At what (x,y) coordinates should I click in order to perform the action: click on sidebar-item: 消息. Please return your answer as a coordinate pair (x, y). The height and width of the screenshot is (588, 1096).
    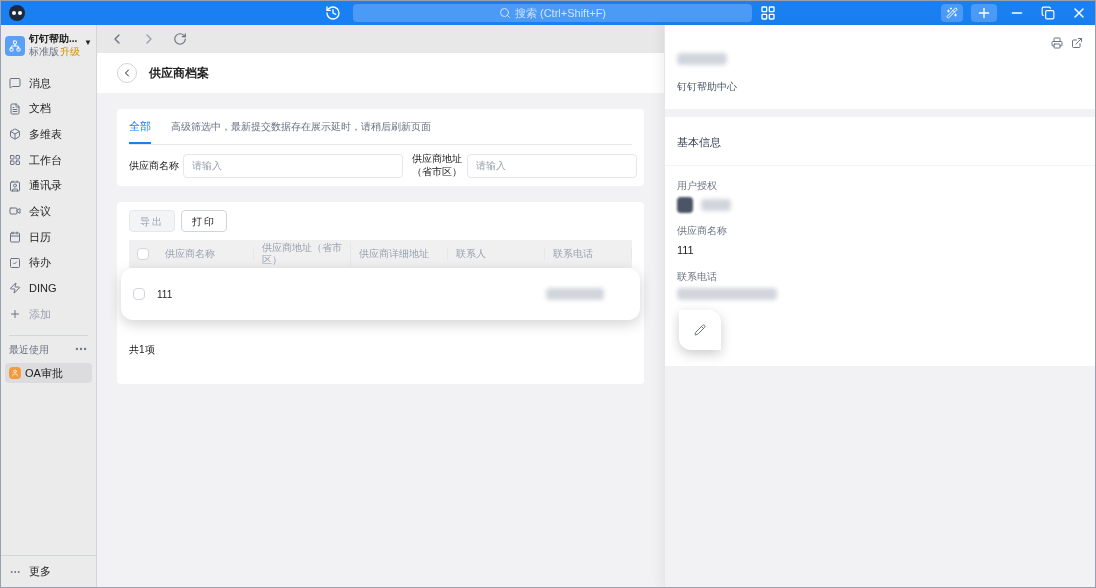
    Looking at the image, I should click on (48, 83).